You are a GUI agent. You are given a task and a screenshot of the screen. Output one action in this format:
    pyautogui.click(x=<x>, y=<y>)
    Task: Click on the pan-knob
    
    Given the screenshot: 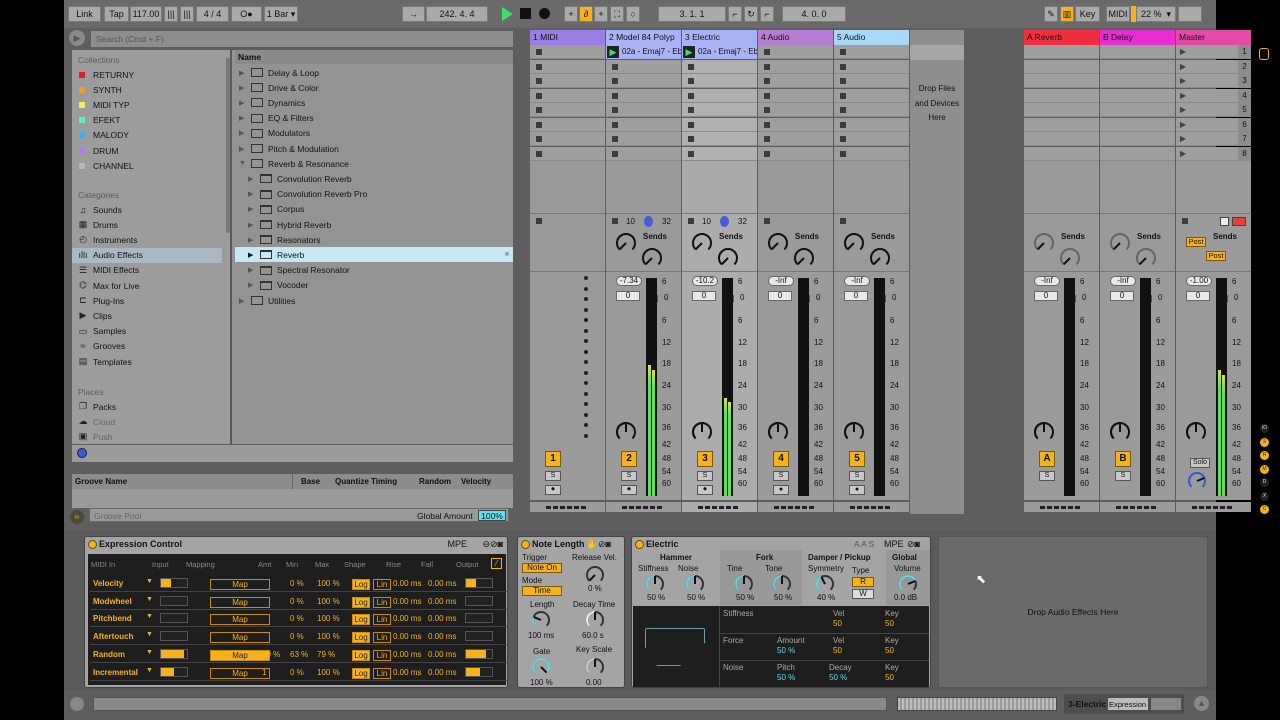 What is the action you would take?
    pyautogui.click(x=1120, y=433)
    